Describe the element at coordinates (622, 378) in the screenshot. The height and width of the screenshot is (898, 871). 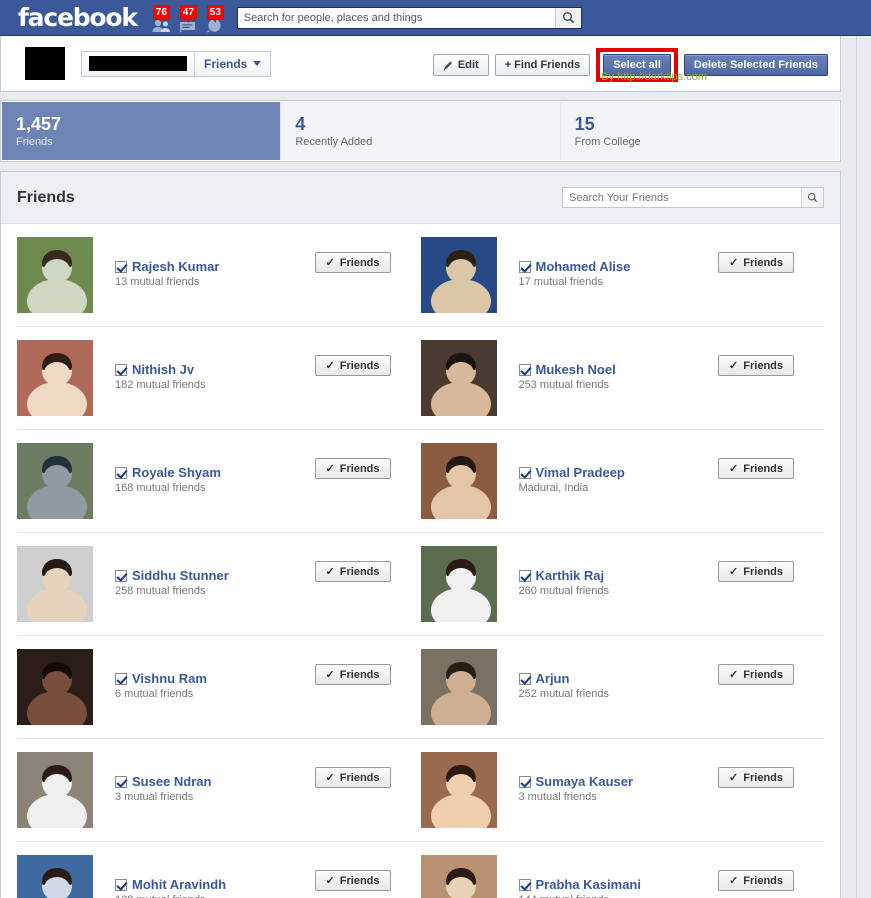
I see `friend-row: Mukesh Noel 253 mutual friends ✓ Friends` at that location.